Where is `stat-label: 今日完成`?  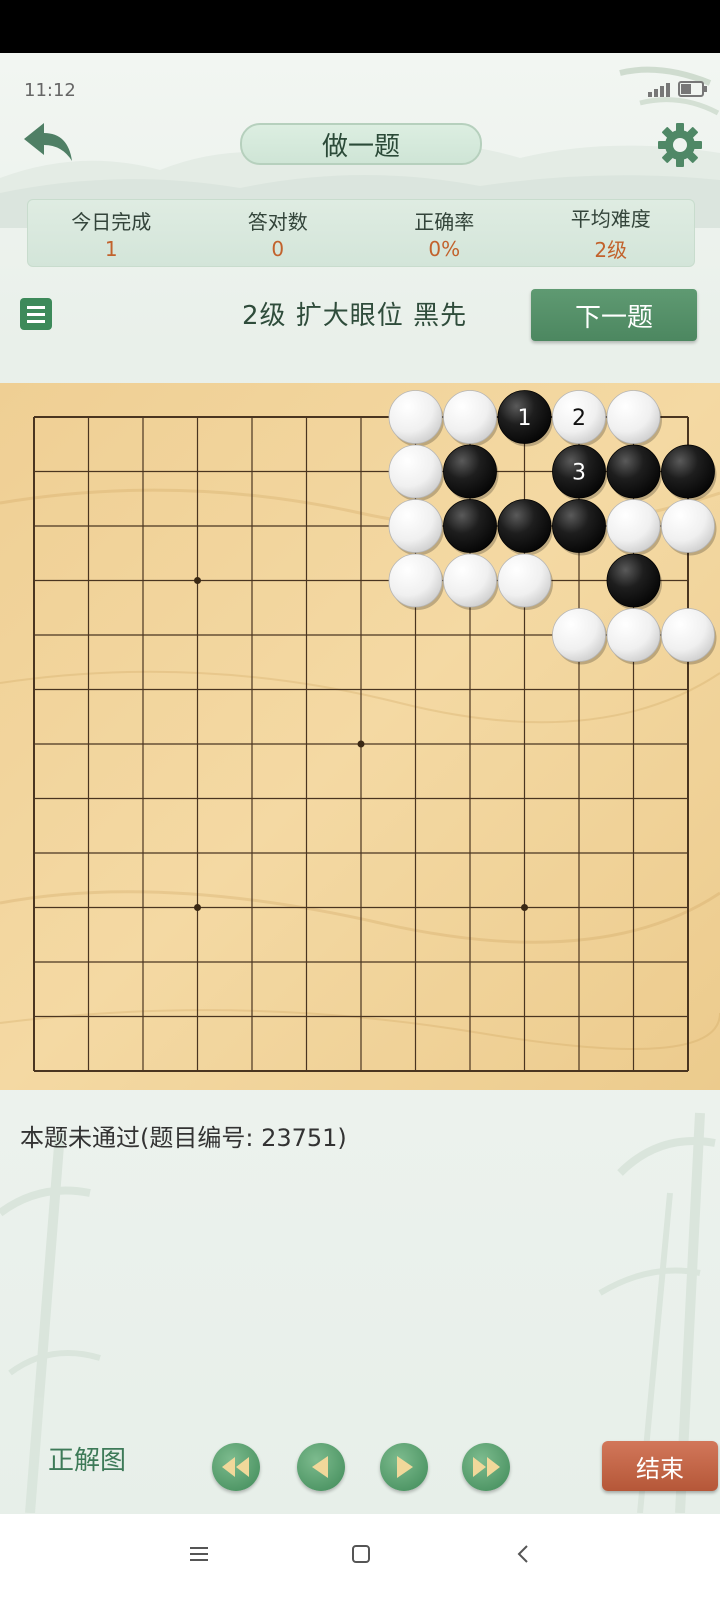
stat-label: 今日完成 is located at coordinates (111, 221).